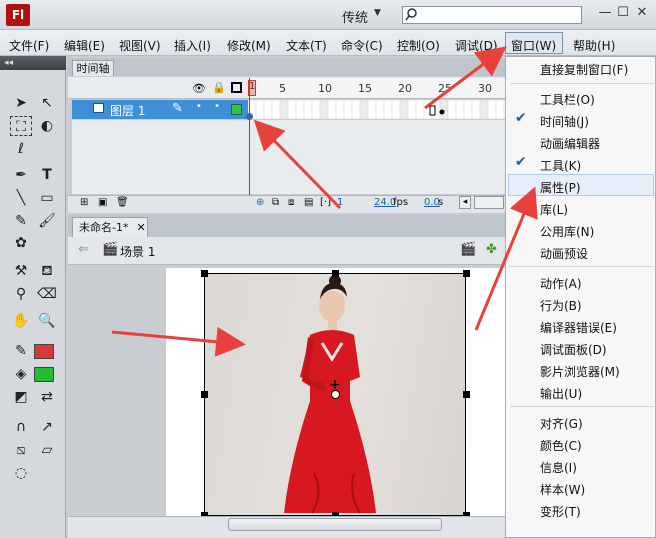 This screenshot has width=656, height=538. Describe the element at coordinates (137, 251) in the screenshot. I see `scene-label: 场景 1` at that location.